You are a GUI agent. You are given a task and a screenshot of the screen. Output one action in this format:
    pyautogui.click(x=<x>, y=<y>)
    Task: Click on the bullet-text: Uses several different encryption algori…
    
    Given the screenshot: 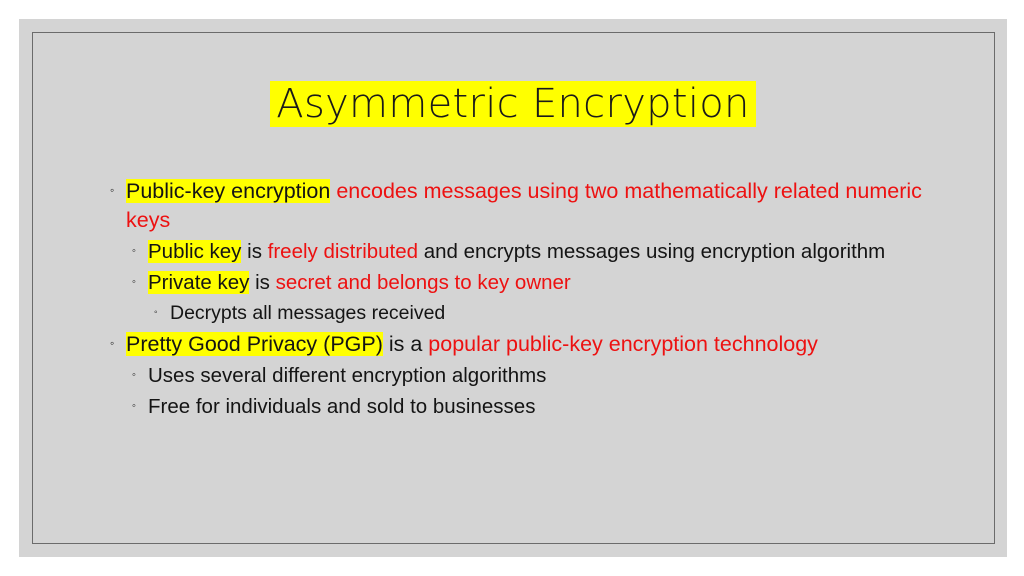 What is the action you would take?
    pyautogui.click(x=536, y=376)
    